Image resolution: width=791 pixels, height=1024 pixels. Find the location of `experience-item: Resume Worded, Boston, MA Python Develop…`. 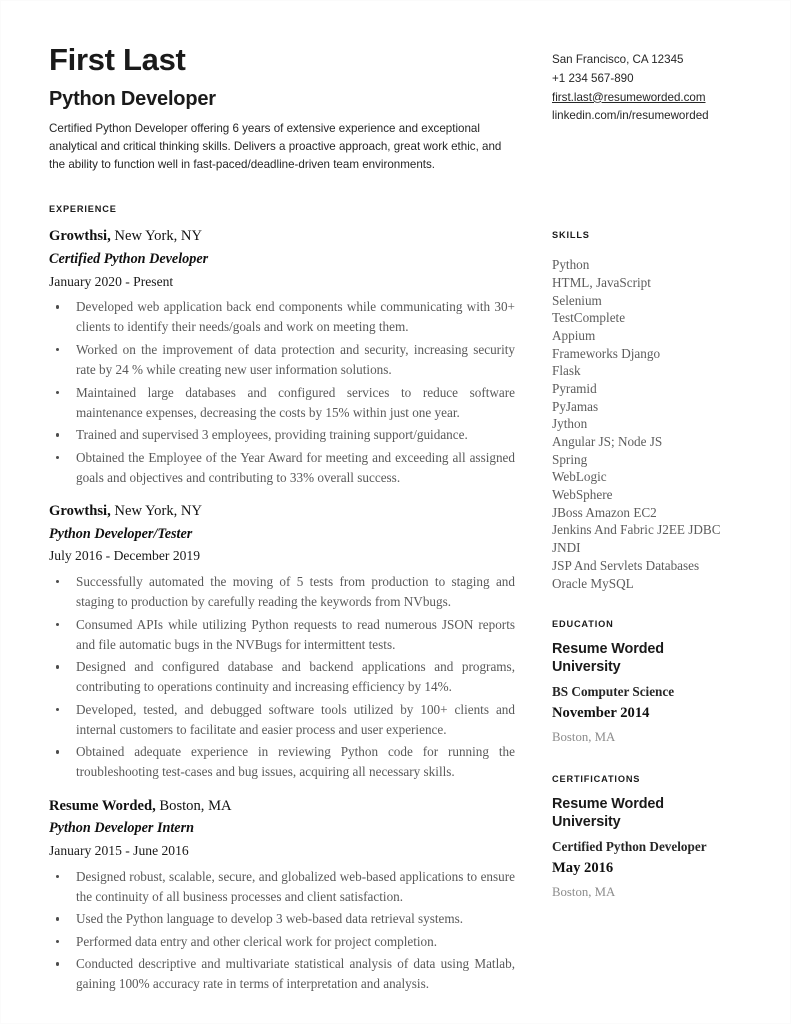

experience-item: Resume Worded, Boston, MA Python Develop… is located at coordinates (283, 895).